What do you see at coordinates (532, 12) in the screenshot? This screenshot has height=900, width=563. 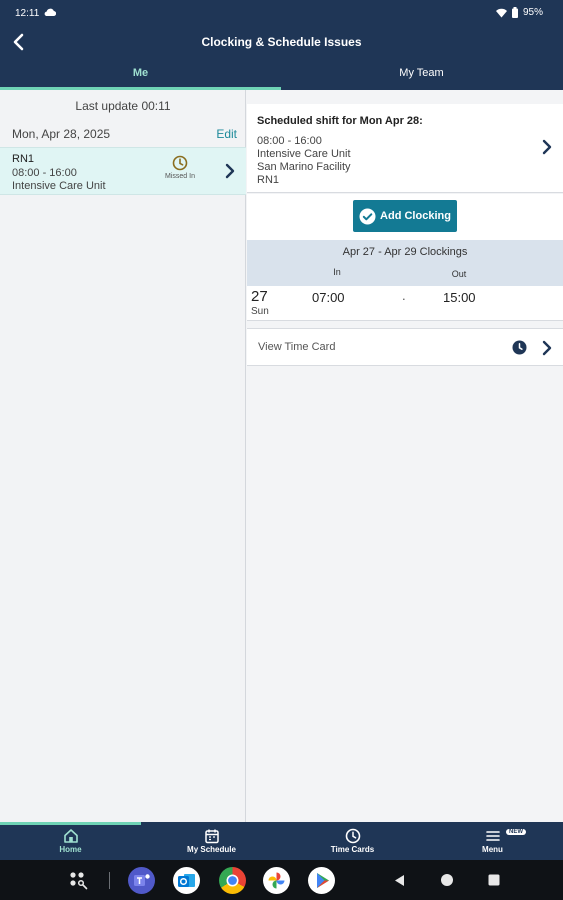 I see `battery-percent: 95%` at bounding box center [532, 12].